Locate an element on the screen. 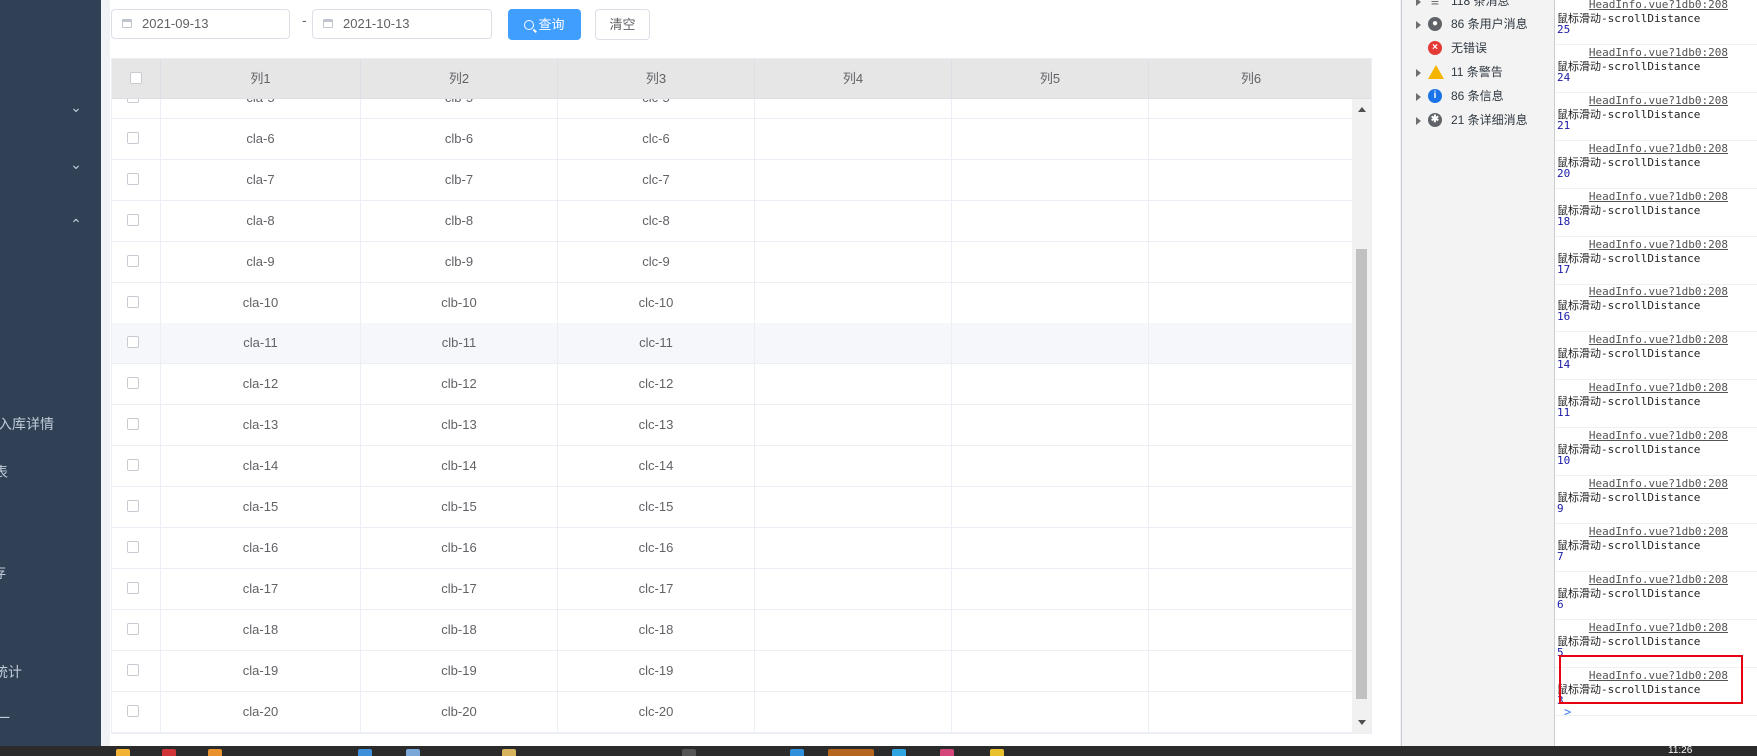 The height and width of the screenshot is (756, 1757). table-scrollbar is located at coordinates (1361, 416).